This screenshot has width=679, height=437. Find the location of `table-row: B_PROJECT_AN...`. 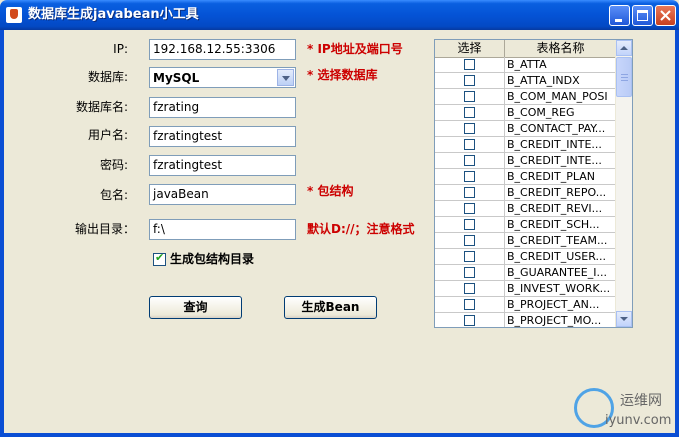

table-row: B_PROJECT_AN... is located at coordinates (526, 305).